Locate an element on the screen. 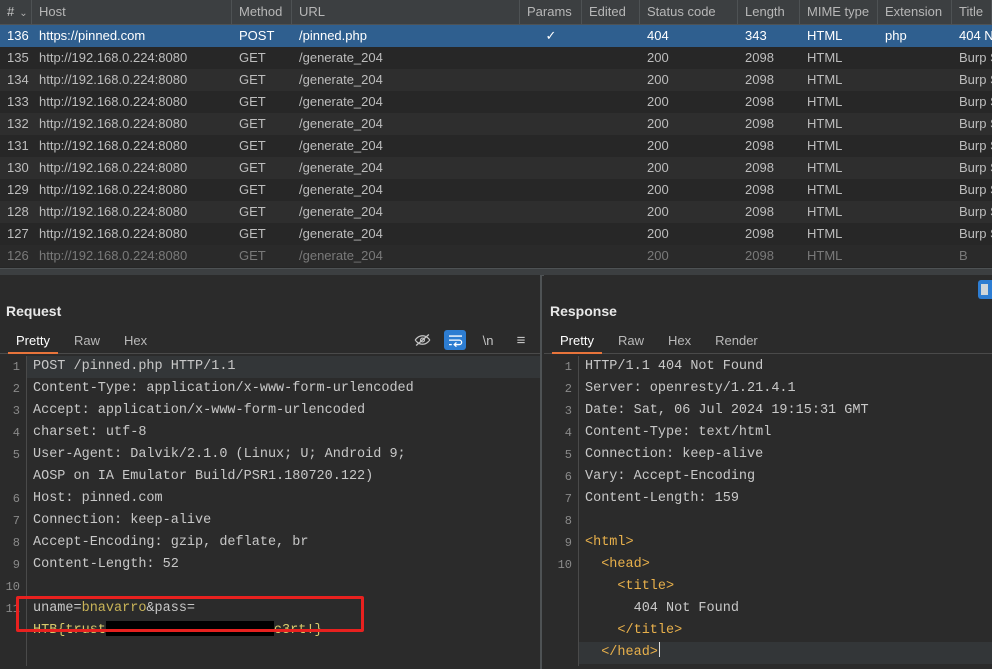  code-line-flag: HTB{trust c3rt!} is located at coordinates (283, 631).